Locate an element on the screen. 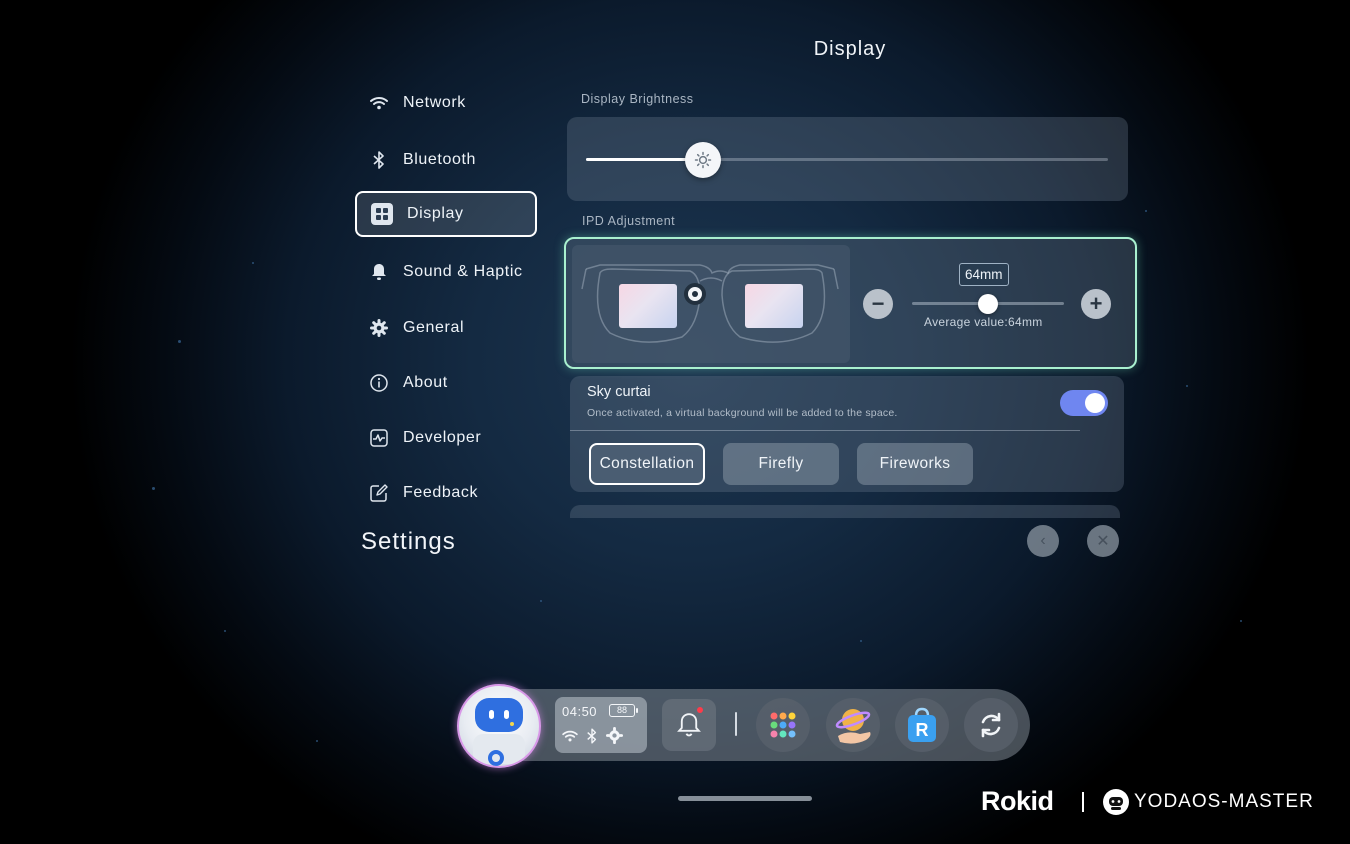  brightness-slider is located at coordinates (847, 159).